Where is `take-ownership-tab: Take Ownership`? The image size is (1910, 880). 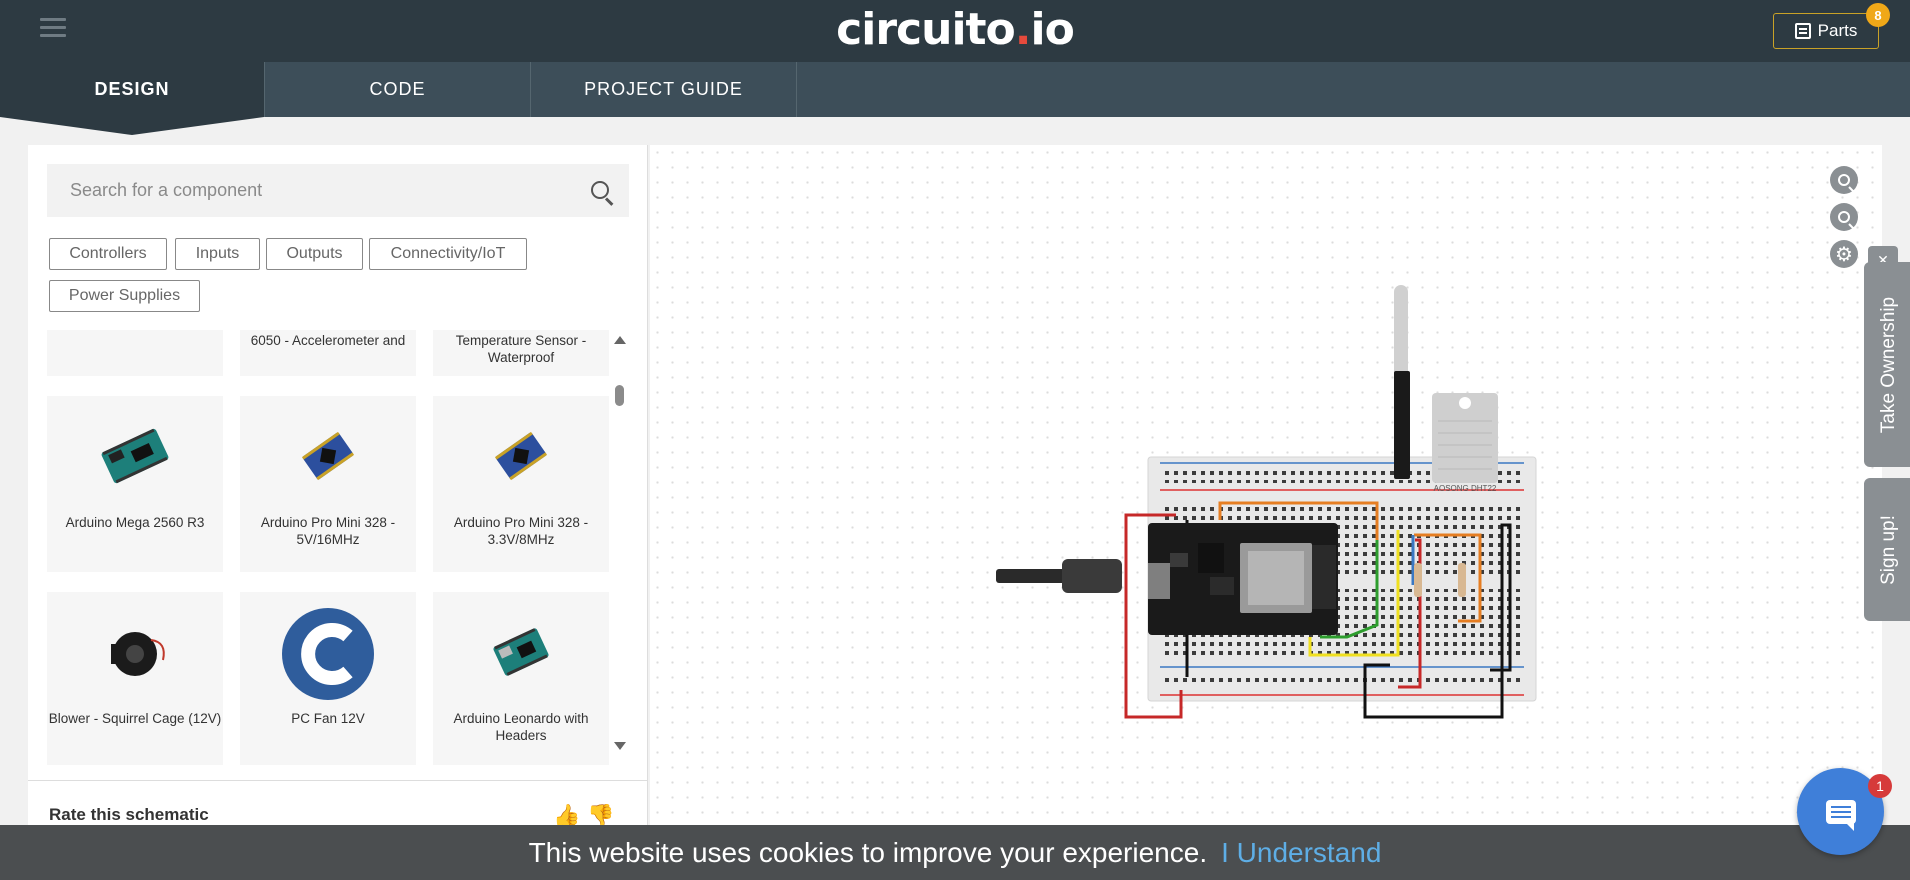 take-ownership-tab: Take Ownership is located at coordinates (1887, 364).